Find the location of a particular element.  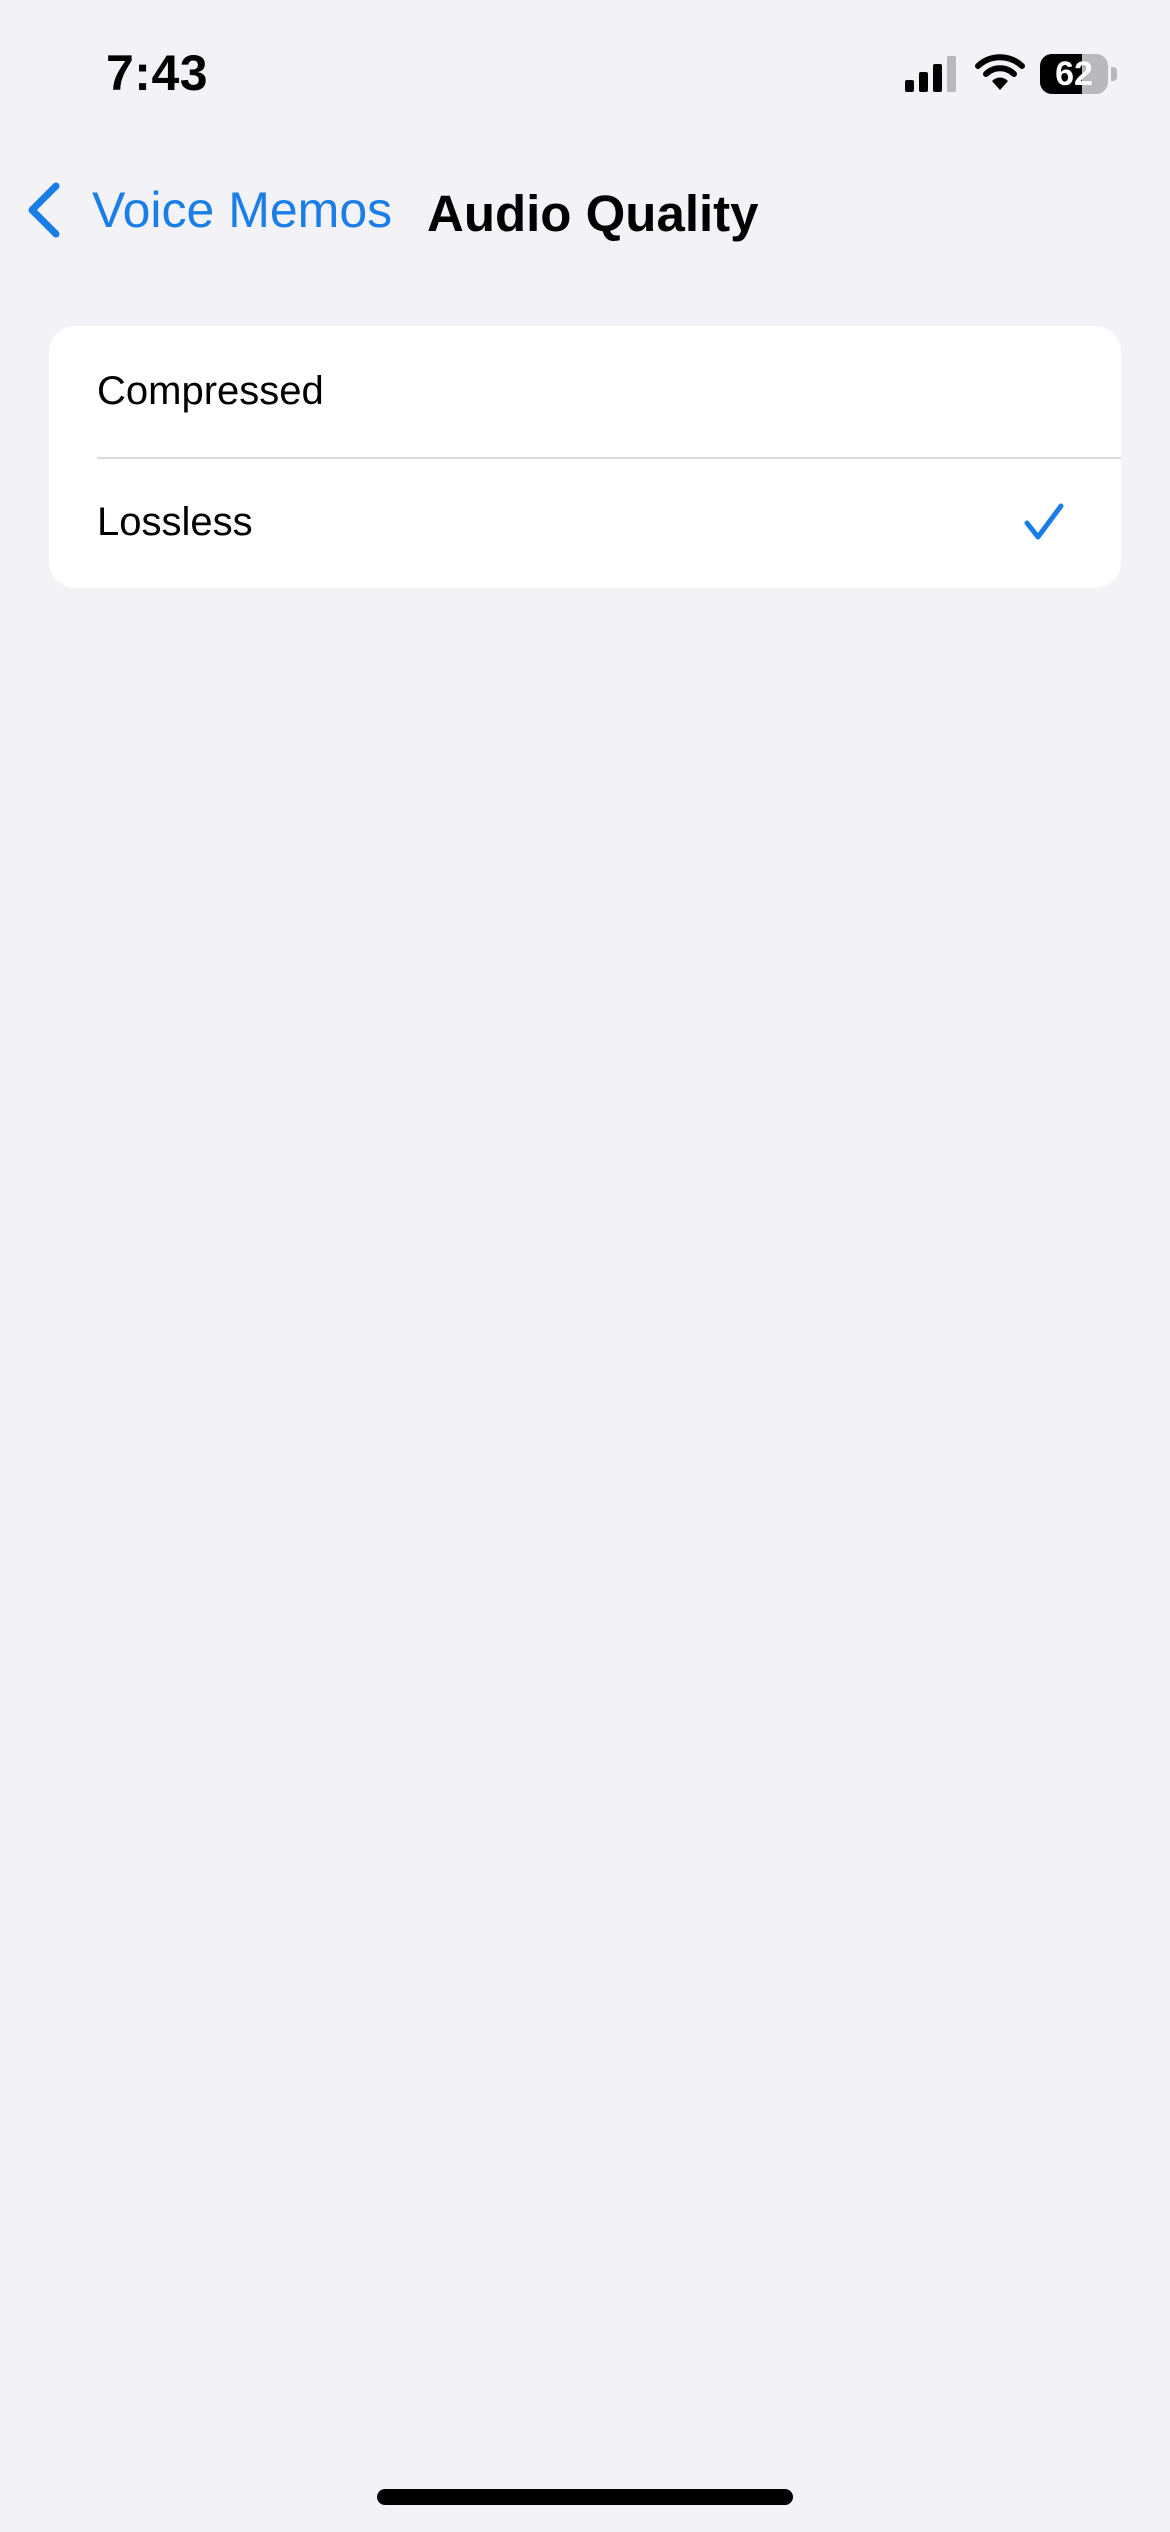

chevron-left-icon is located at coordinates (44, 210).